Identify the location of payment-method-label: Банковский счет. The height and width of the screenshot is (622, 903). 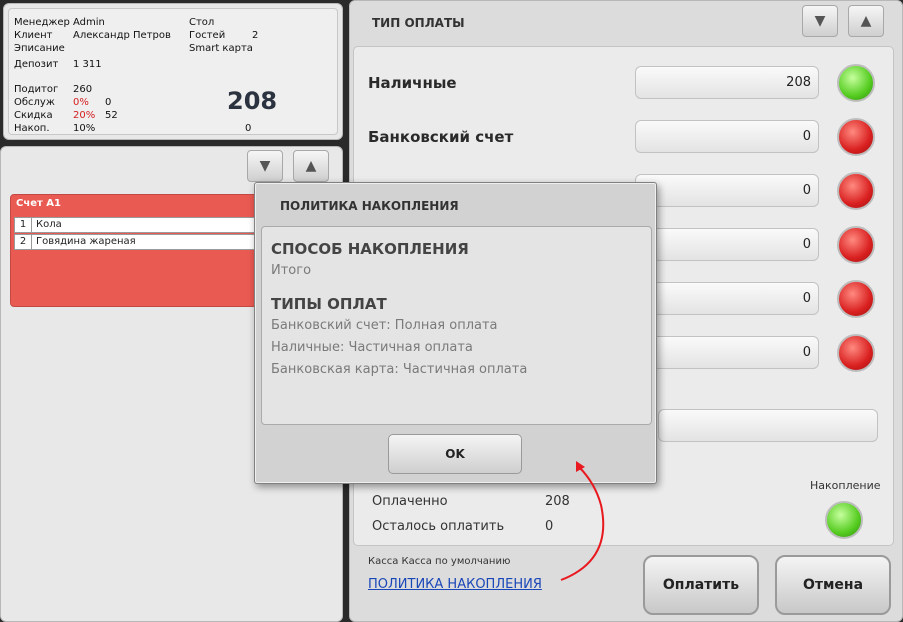
(441, 137).